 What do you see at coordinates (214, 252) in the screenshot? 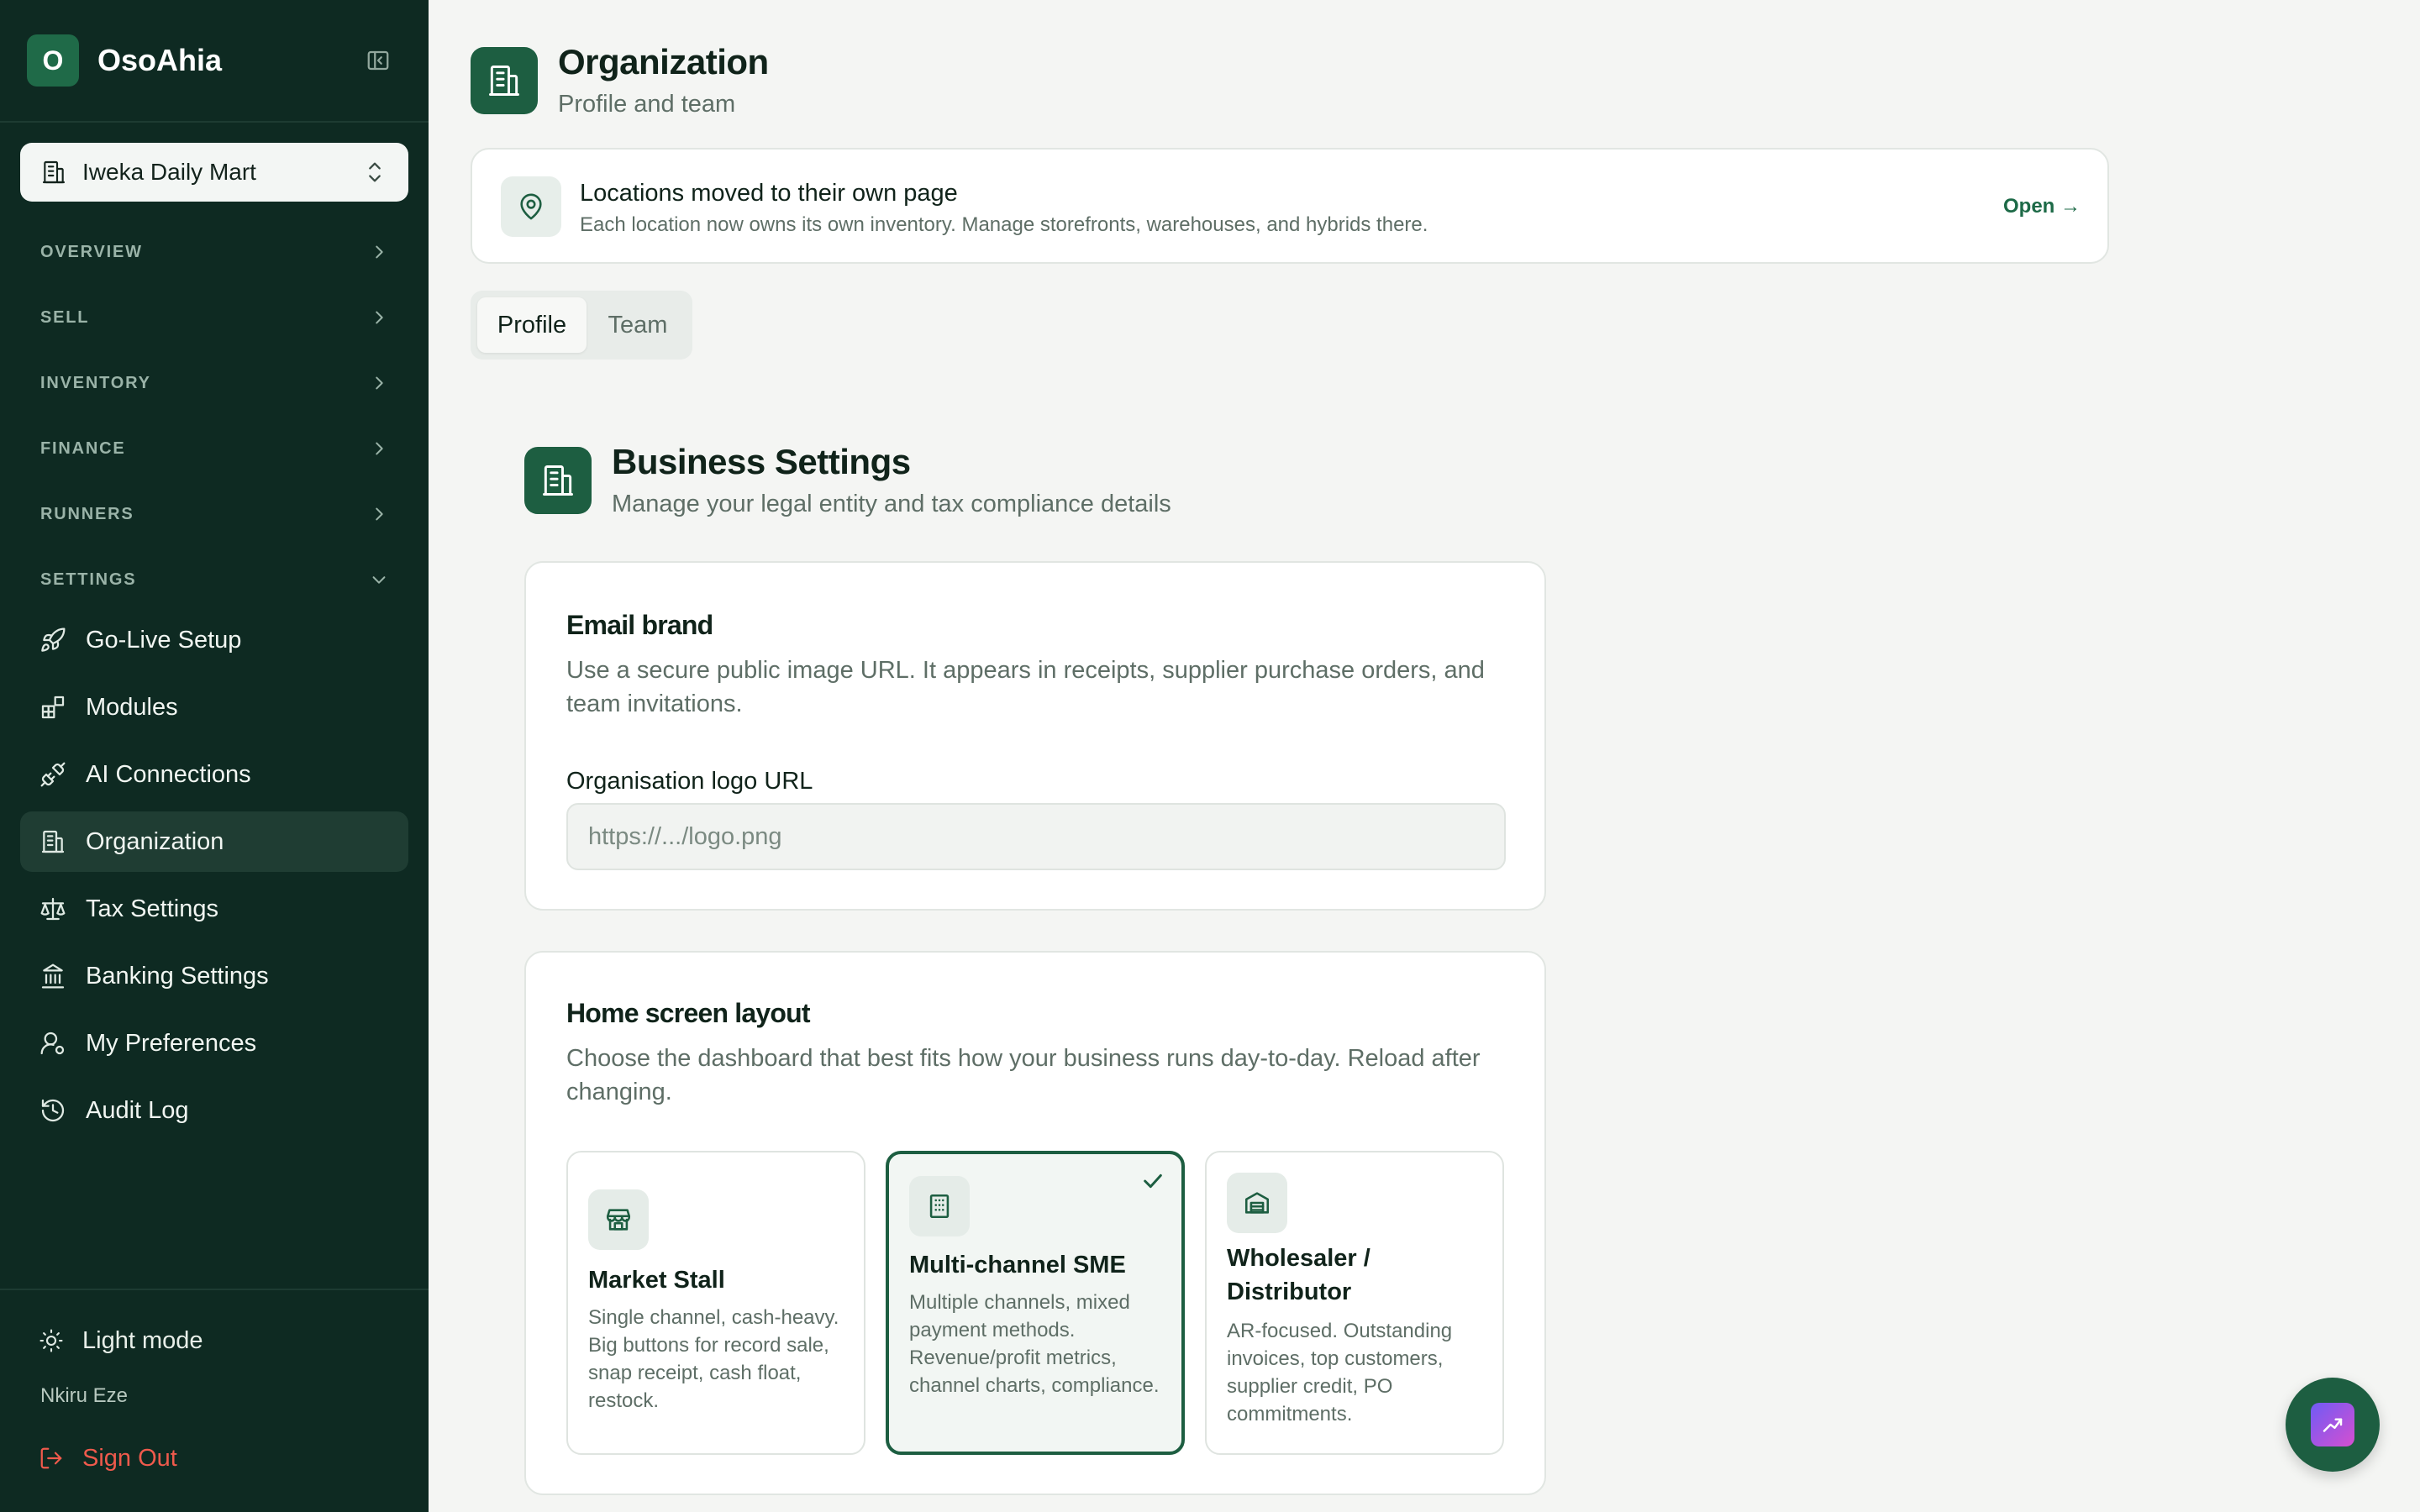
I see `sidebar-section-overview: OVERVIEW` at bounding box center [214, 252].